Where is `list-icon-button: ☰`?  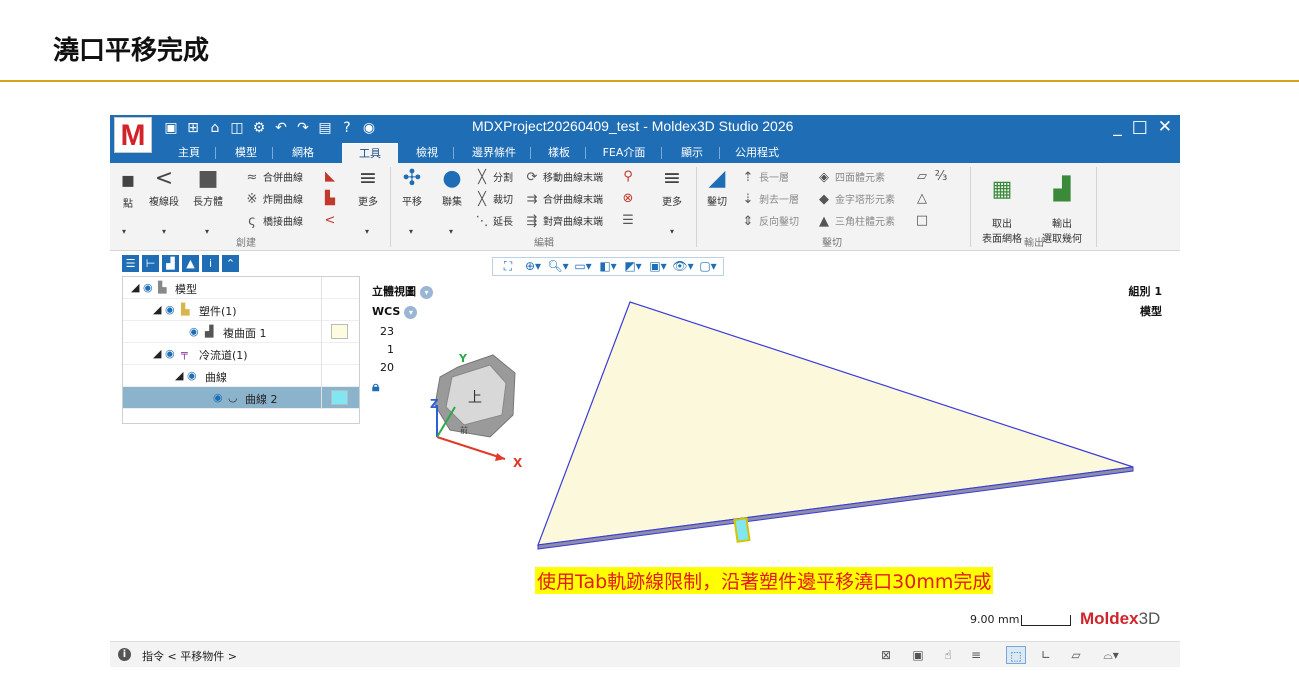 list-icon-button: ☰ is located at coordinates (629, 220).